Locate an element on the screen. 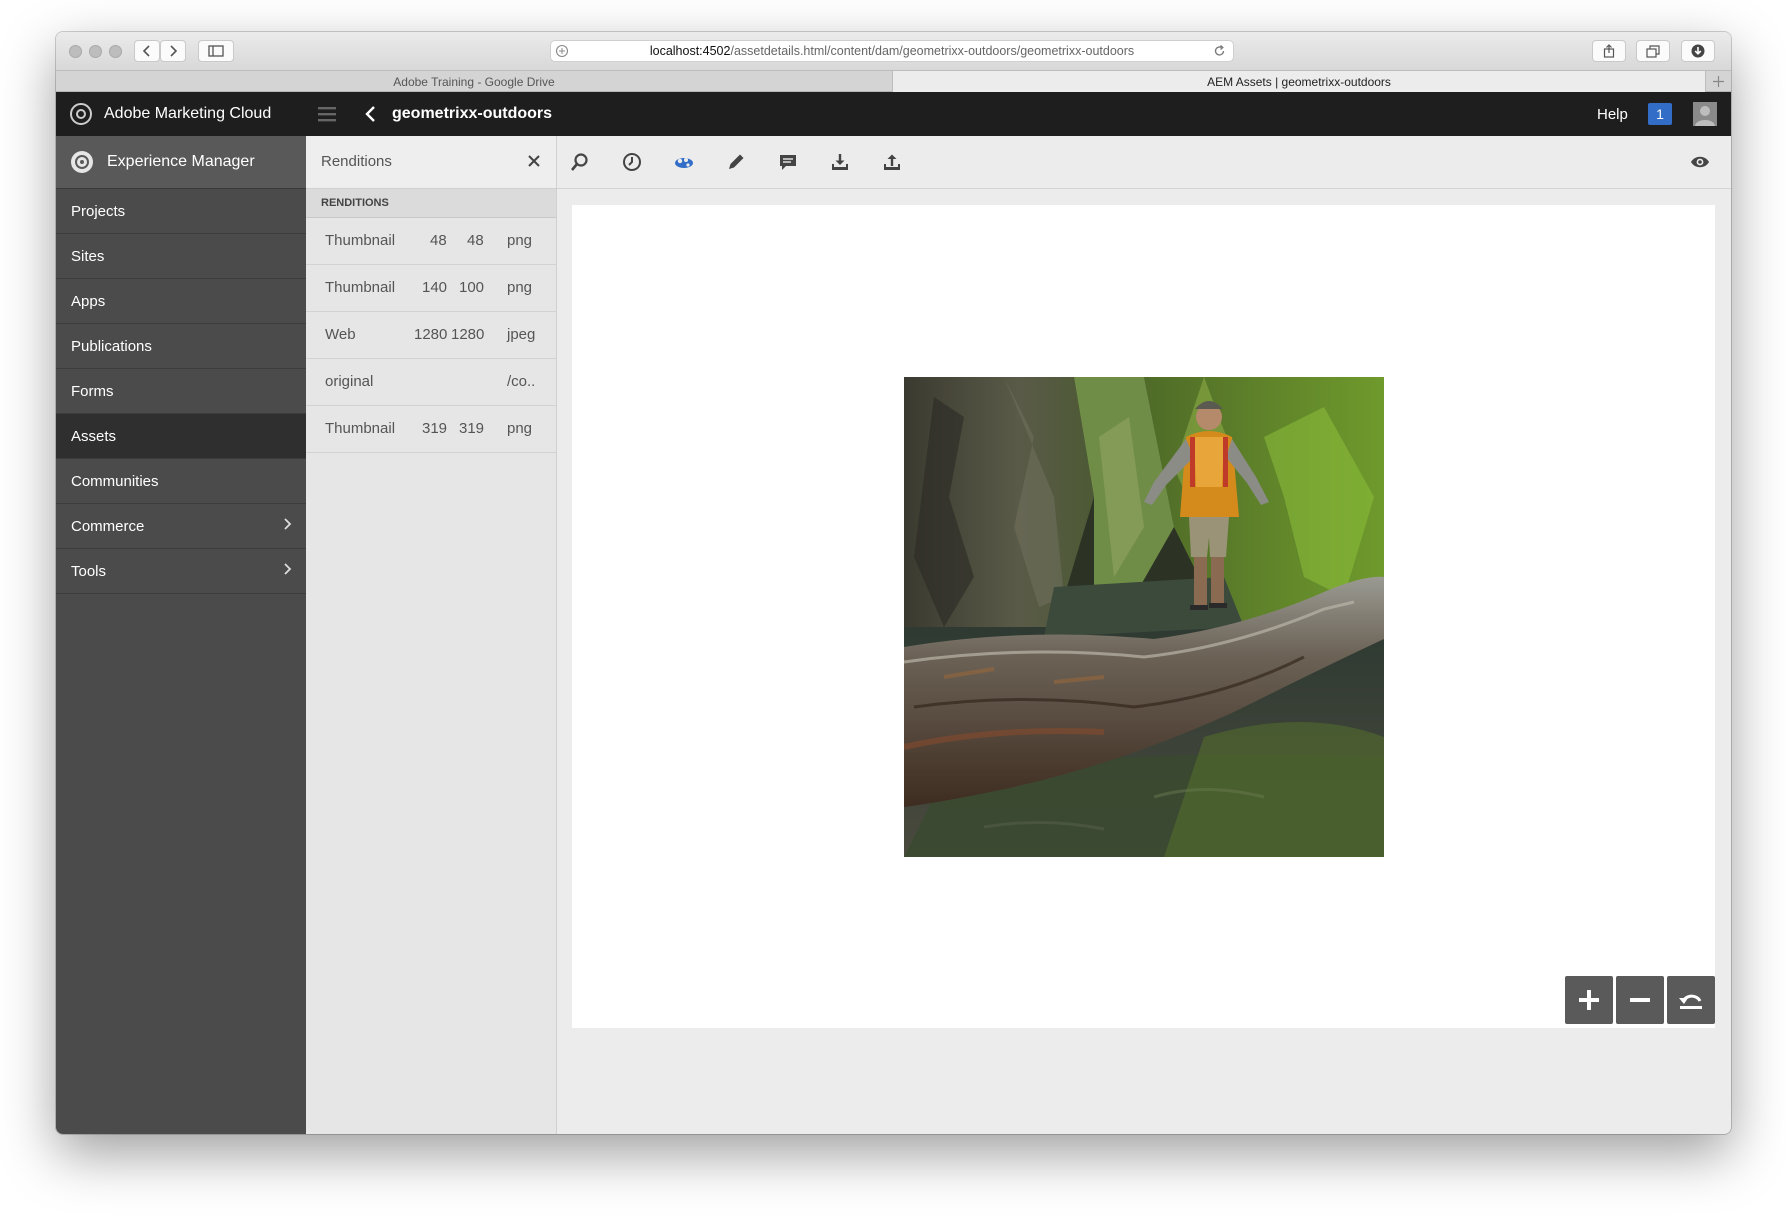 The image size is (1787, 1215). rendition-row: Thumbnail 48 48 png is located at coordinates (431, 241).